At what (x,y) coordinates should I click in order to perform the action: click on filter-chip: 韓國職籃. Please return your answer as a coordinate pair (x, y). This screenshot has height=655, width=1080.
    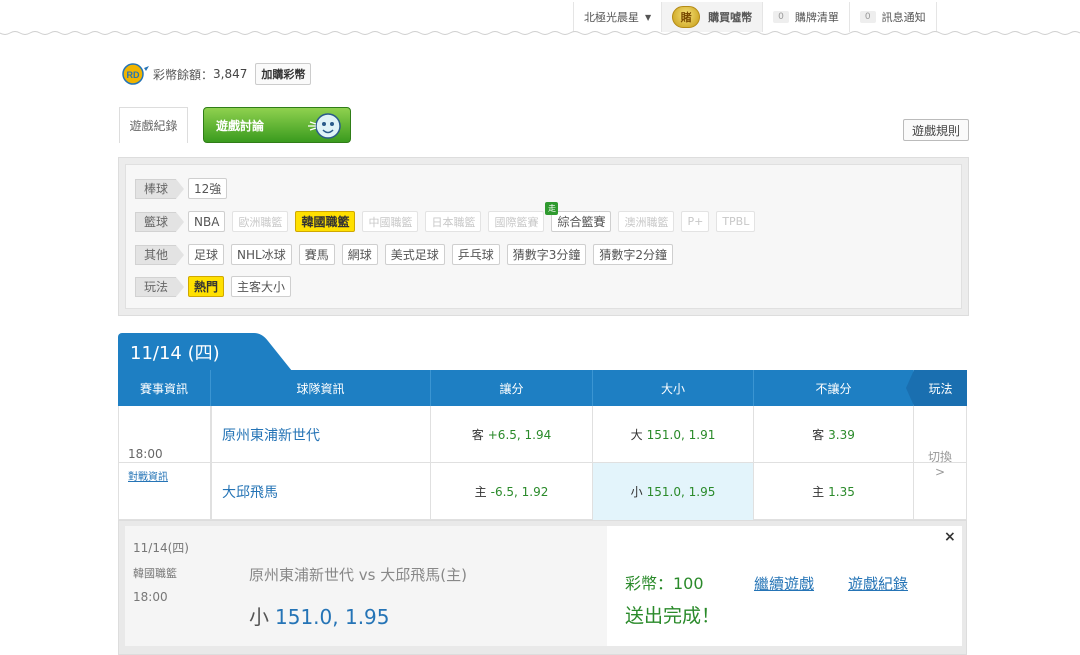
    Looking at the image, I should click on (325, 221).